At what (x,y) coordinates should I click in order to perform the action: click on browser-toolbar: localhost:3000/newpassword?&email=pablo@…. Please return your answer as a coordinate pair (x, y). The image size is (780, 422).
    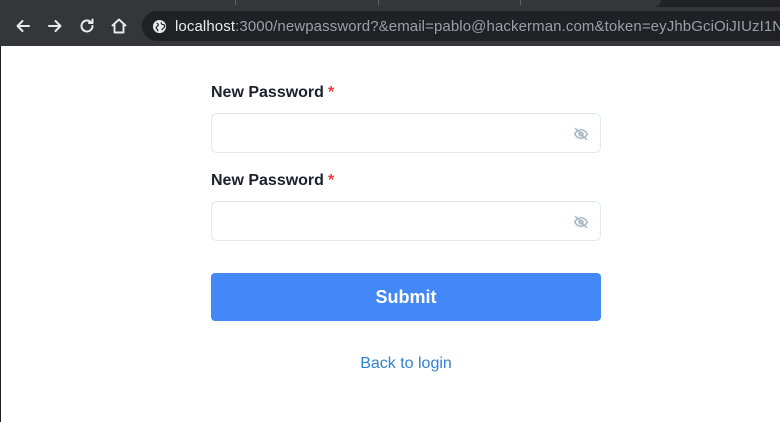
    Looking at the image, I should click on (390, 26).